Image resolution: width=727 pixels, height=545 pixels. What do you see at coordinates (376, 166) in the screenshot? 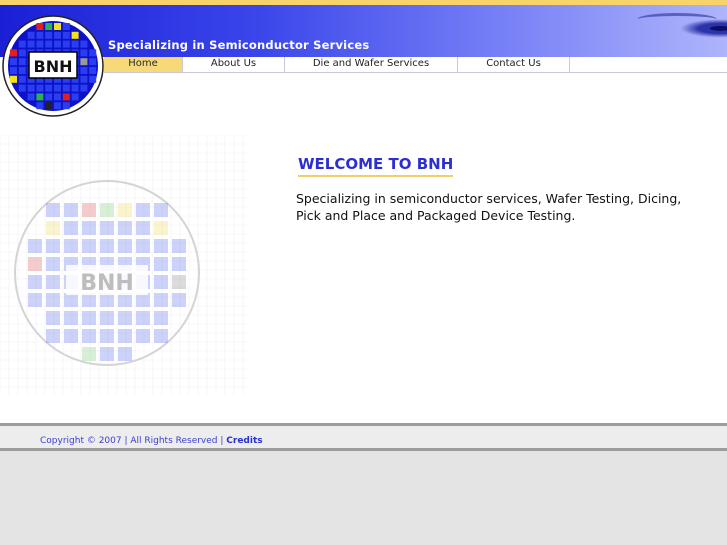
I see `welcome-heading: WELCOME TO BNH` at bounding box center [376, 166].